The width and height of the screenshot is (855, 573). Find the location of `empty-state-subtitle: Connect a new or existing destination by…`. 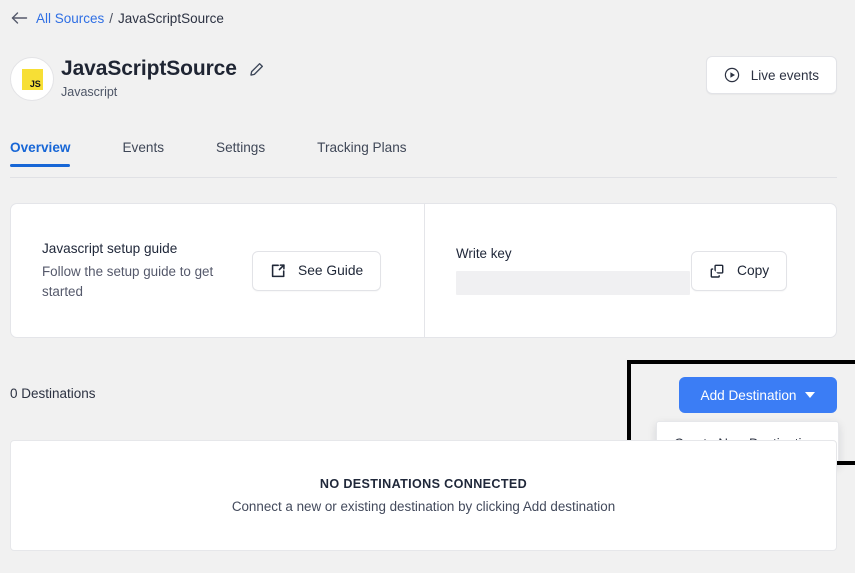

empty-state-subtitle: Connect a new or existing destination by… is located at coordinates (423, 506).